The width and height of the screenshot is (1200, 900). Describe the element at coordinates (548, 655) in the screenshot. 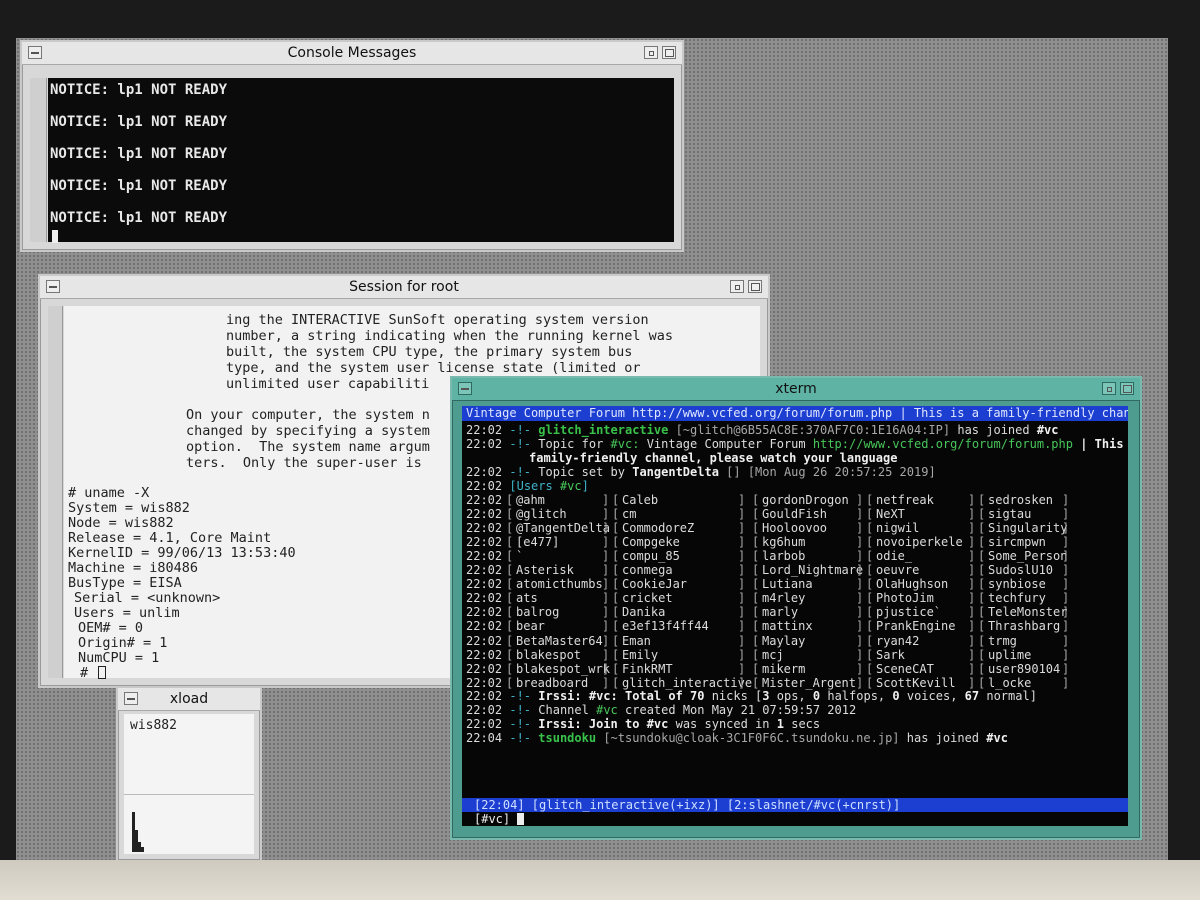

I see `nick-entry: blakespot` at that location.